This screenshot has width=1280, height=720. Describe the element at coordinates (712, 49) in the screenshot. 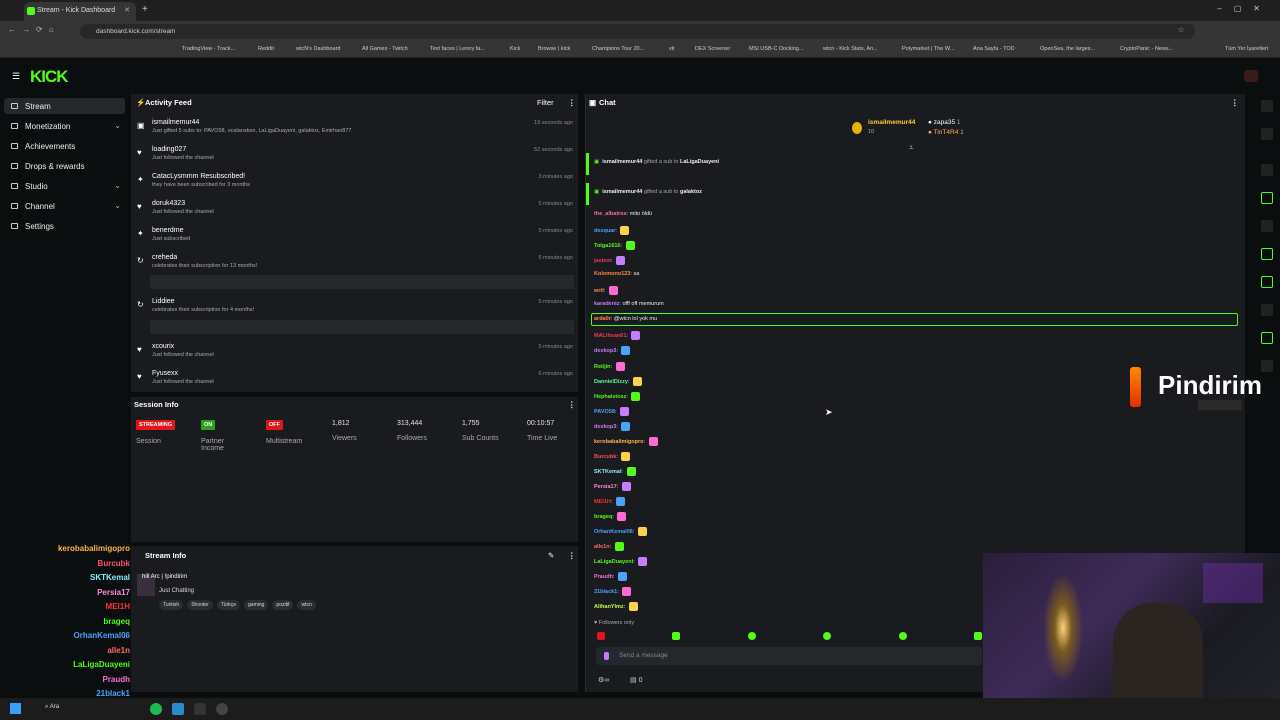

I see `bookmark-item: DEX Screener` at that location.